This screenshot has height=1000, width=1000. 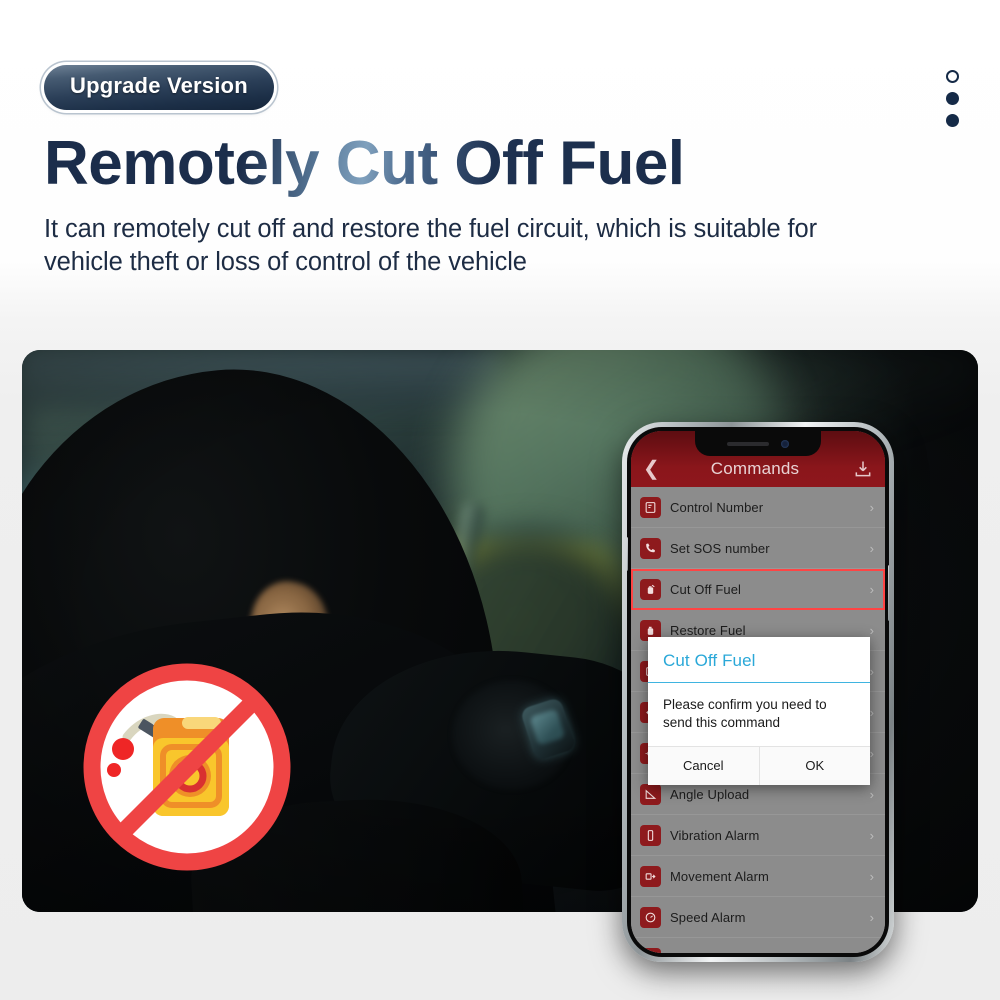 What do you see at coordinates (888, 593) in the screenshot?
I see `power-button` at bounding box center [888, 593].